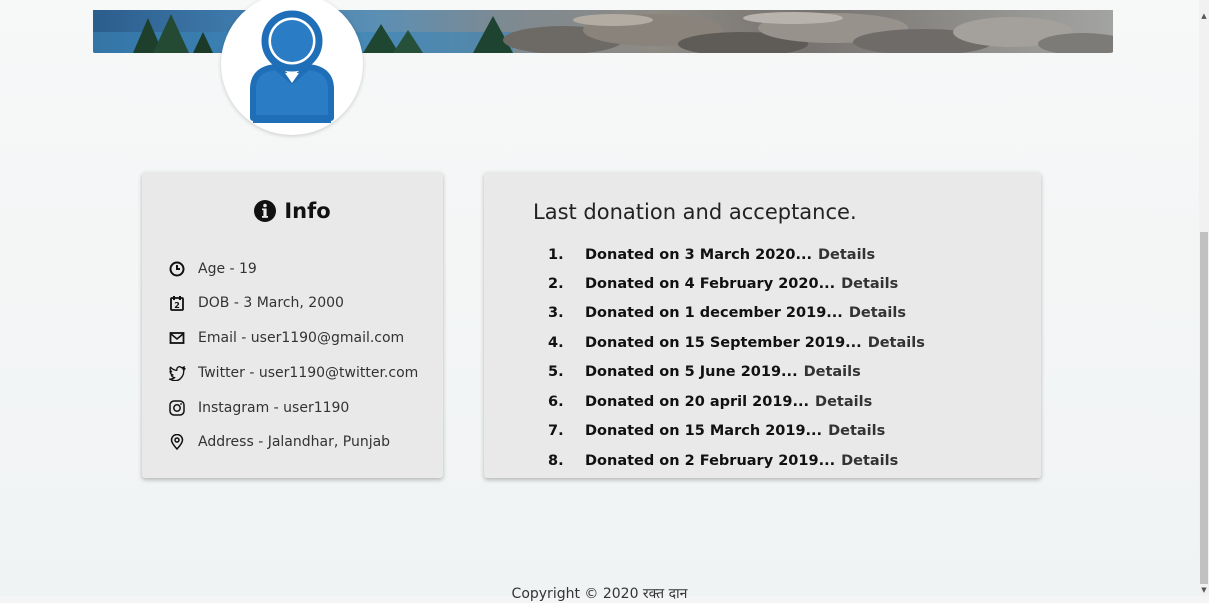 This screenshot has width=1209, height=603. What do you see at coordinates (301, 338) in the screenshot?
I see `info-email-text: Email - user1190@gmail.com` at bounding box center [301, 338].